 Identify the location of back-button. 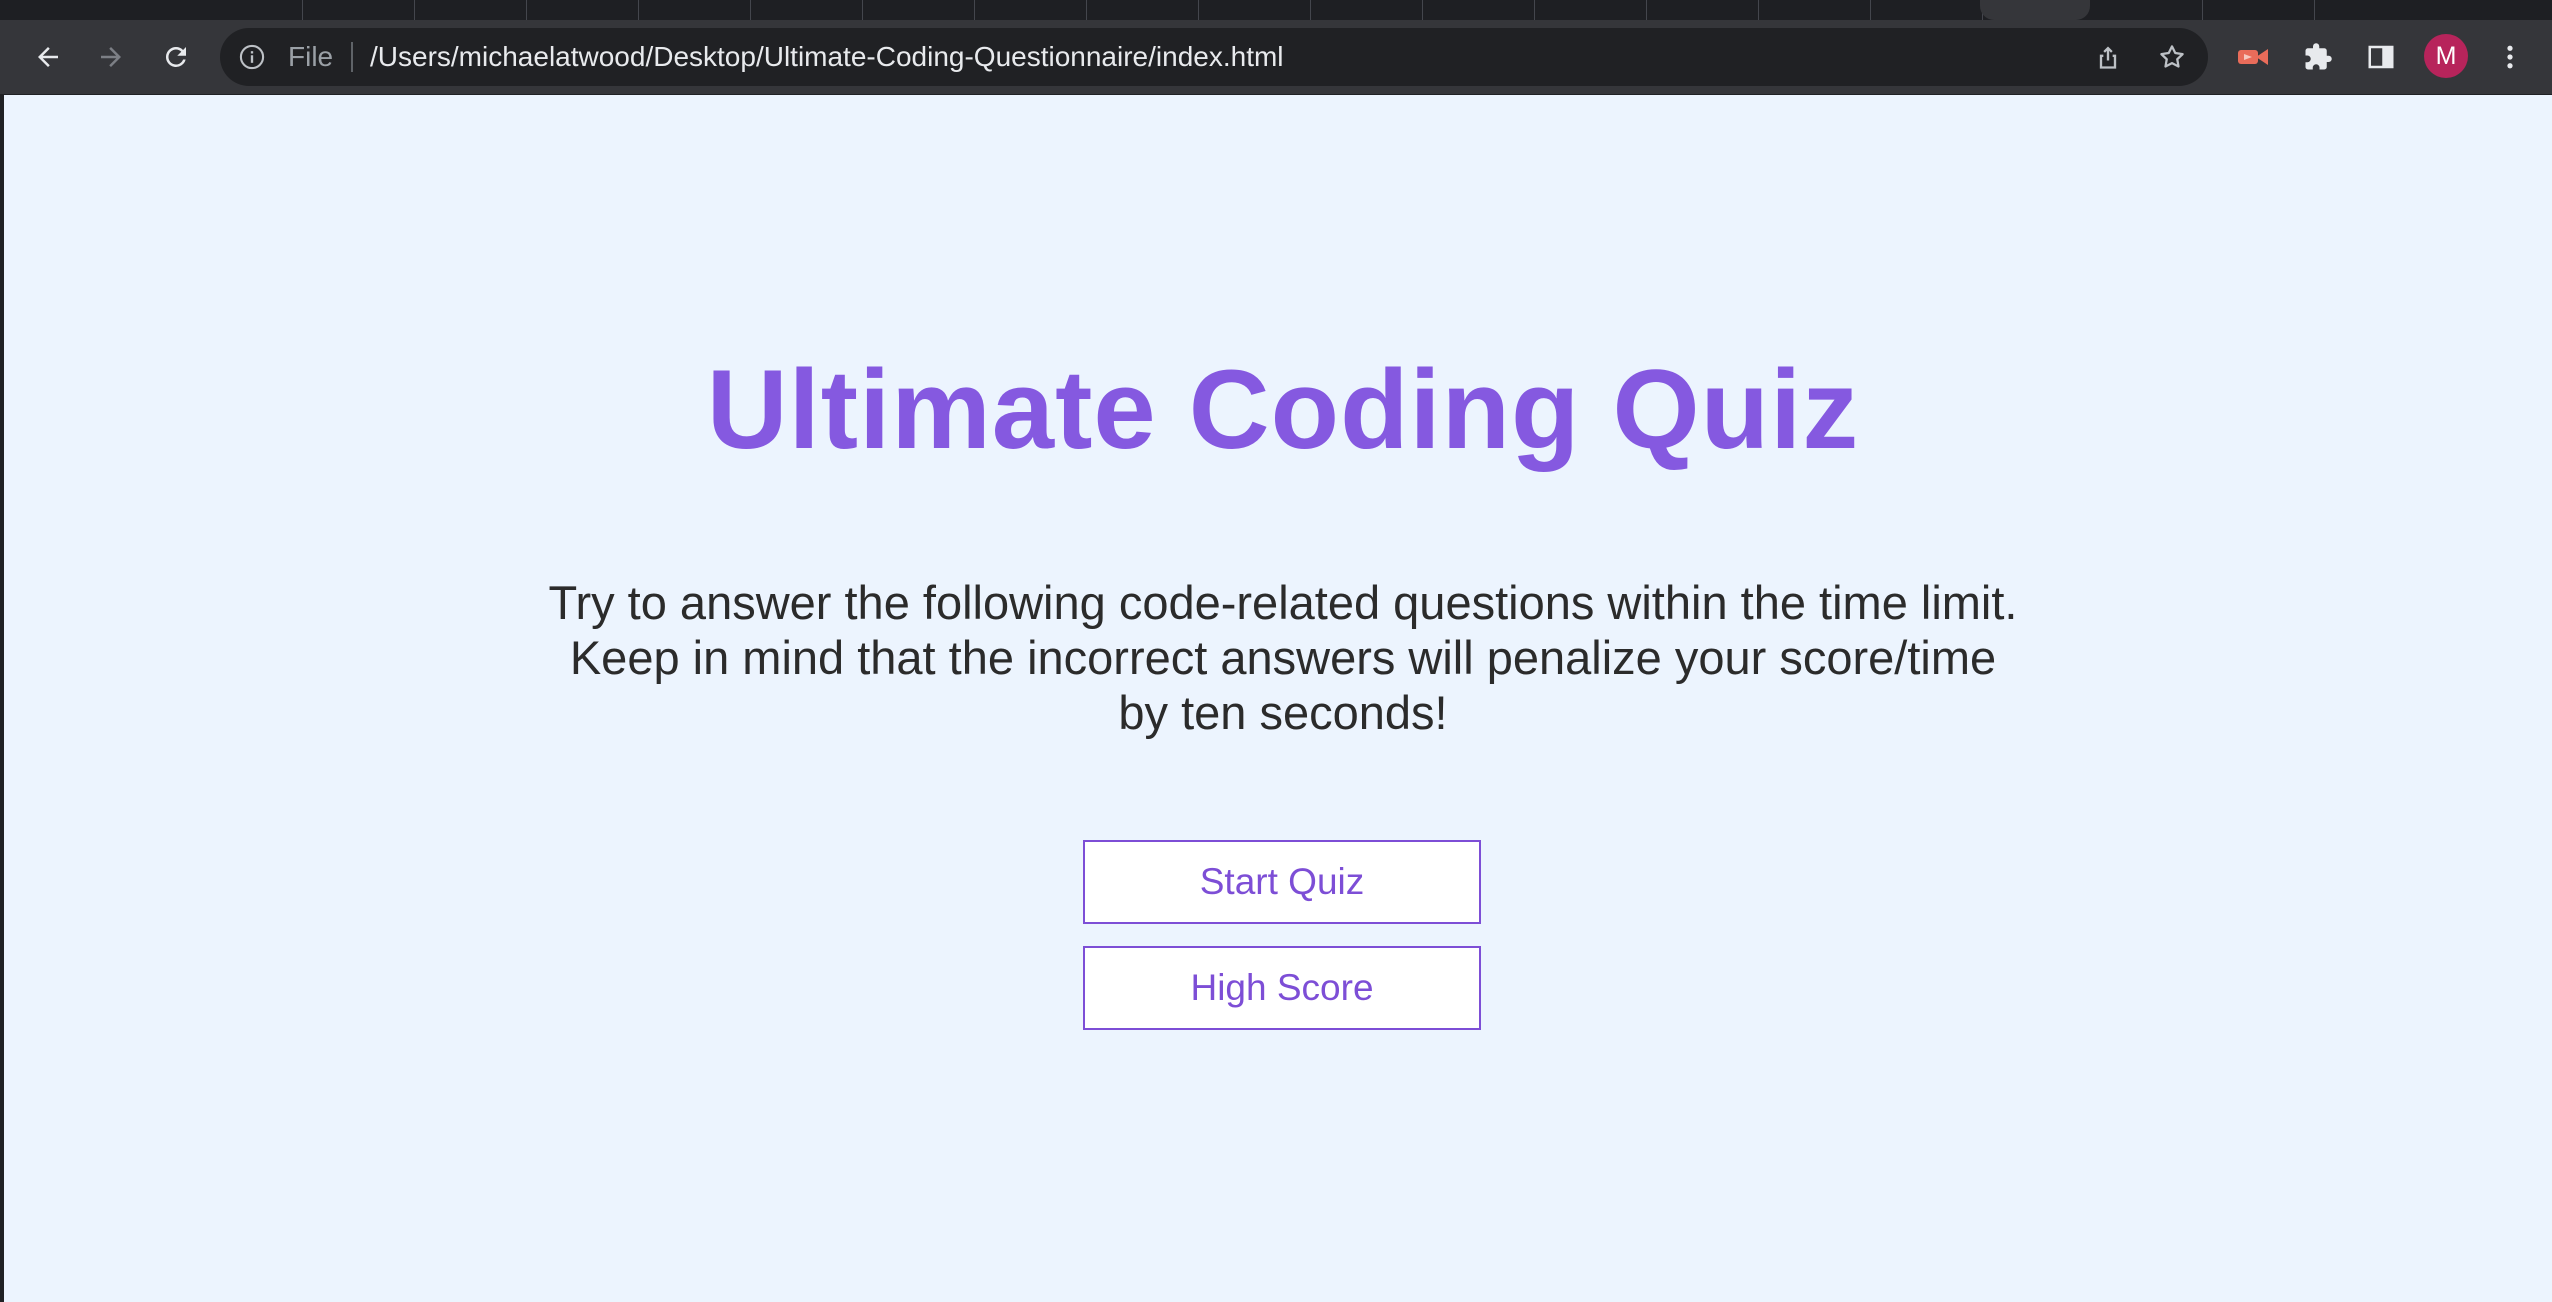
(48, 57).